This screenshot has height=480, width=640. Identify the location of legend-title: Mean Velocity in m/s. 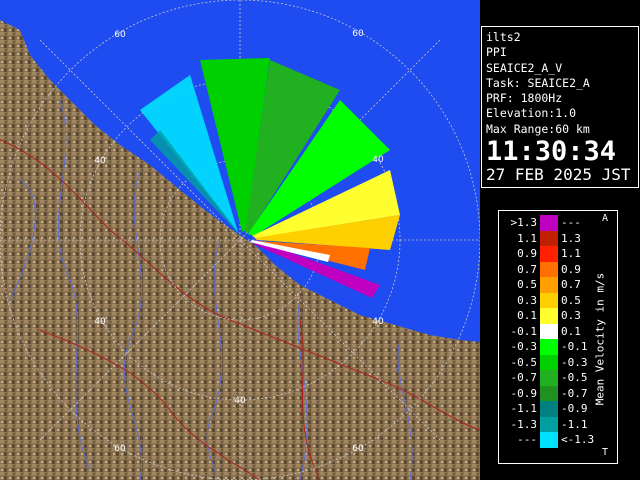
(600, 339).